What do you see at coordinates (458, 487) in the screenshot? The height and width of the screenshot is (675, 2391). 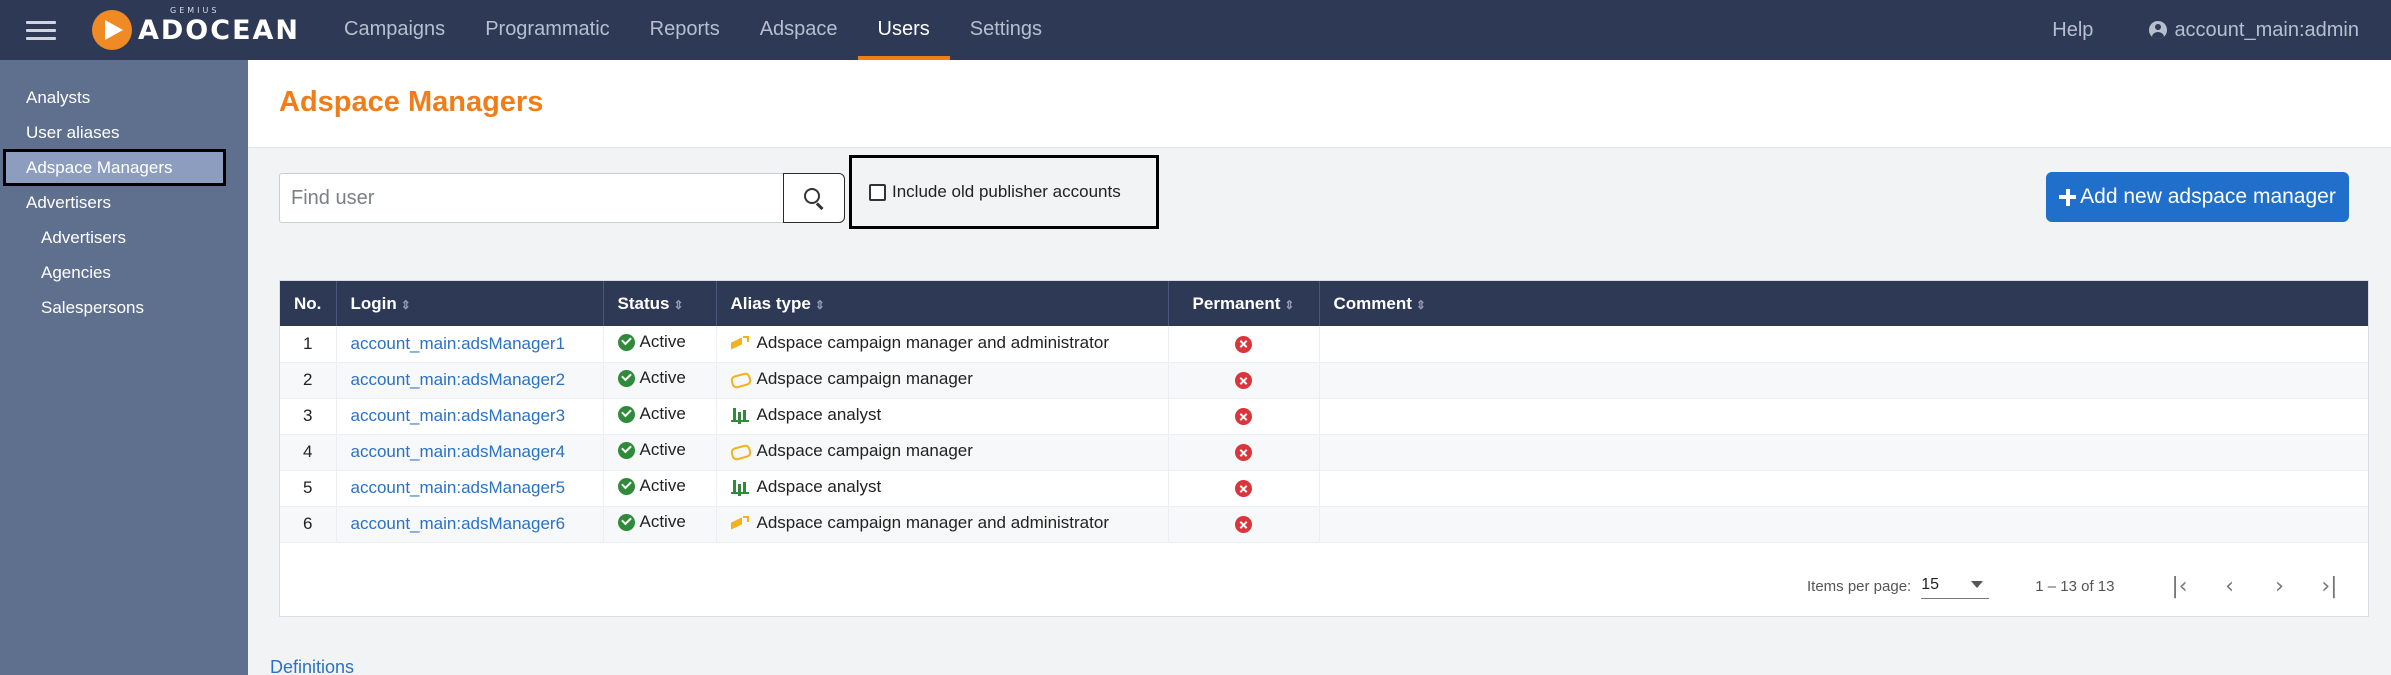 I see `login-link: account_main:adsManager5` at bounding box center [458, 487].